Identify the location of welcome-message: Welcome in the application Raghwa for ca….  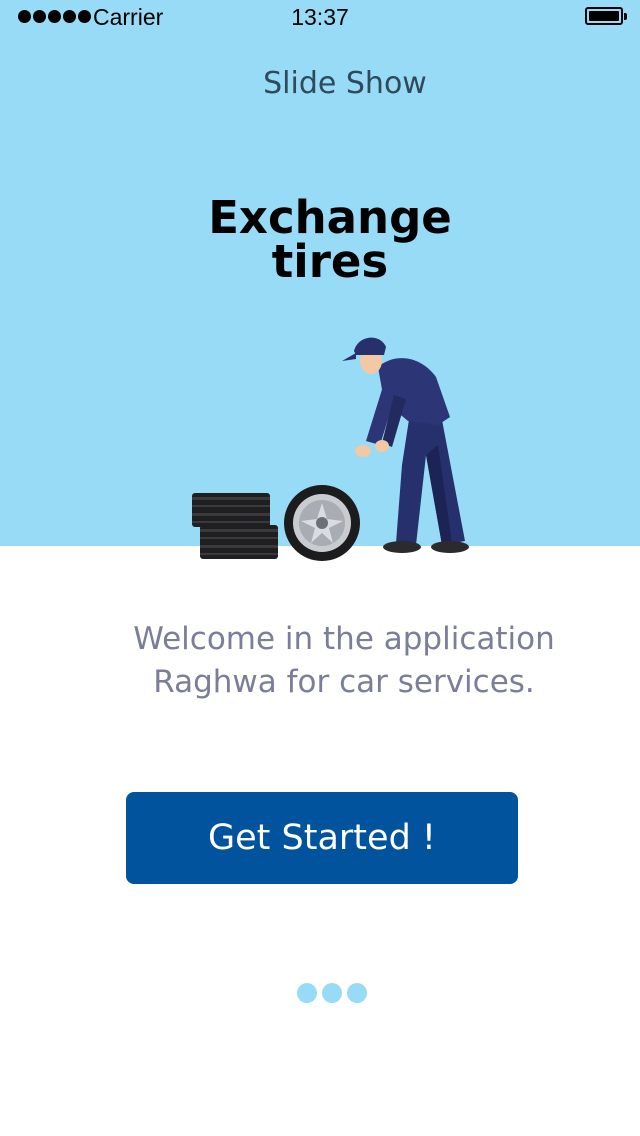
(330, 661).